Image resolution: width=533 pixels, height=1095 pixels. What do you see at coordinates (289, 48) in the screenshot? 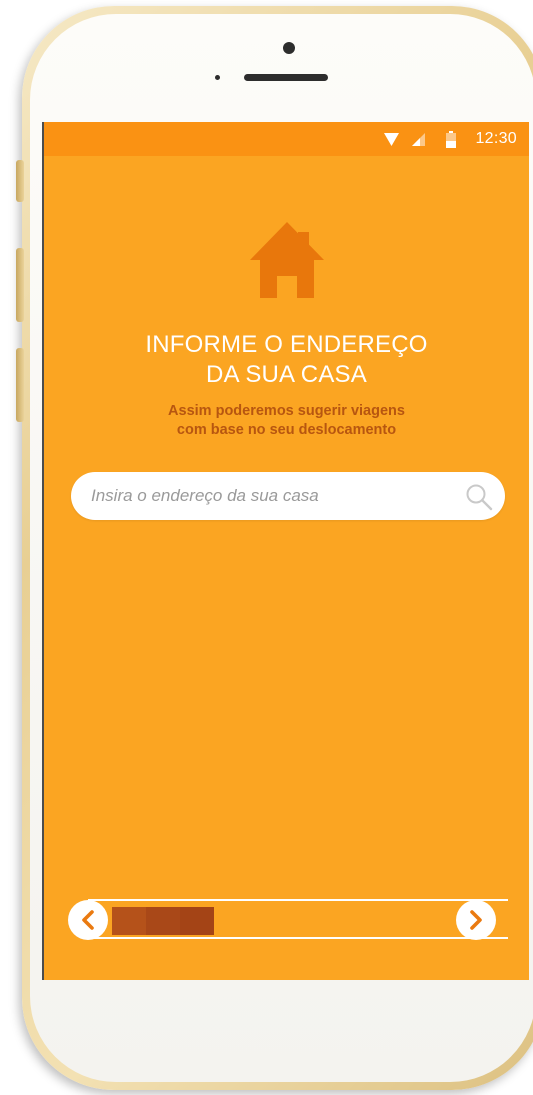
I see `front-camera` at bounding box center [289, 48].